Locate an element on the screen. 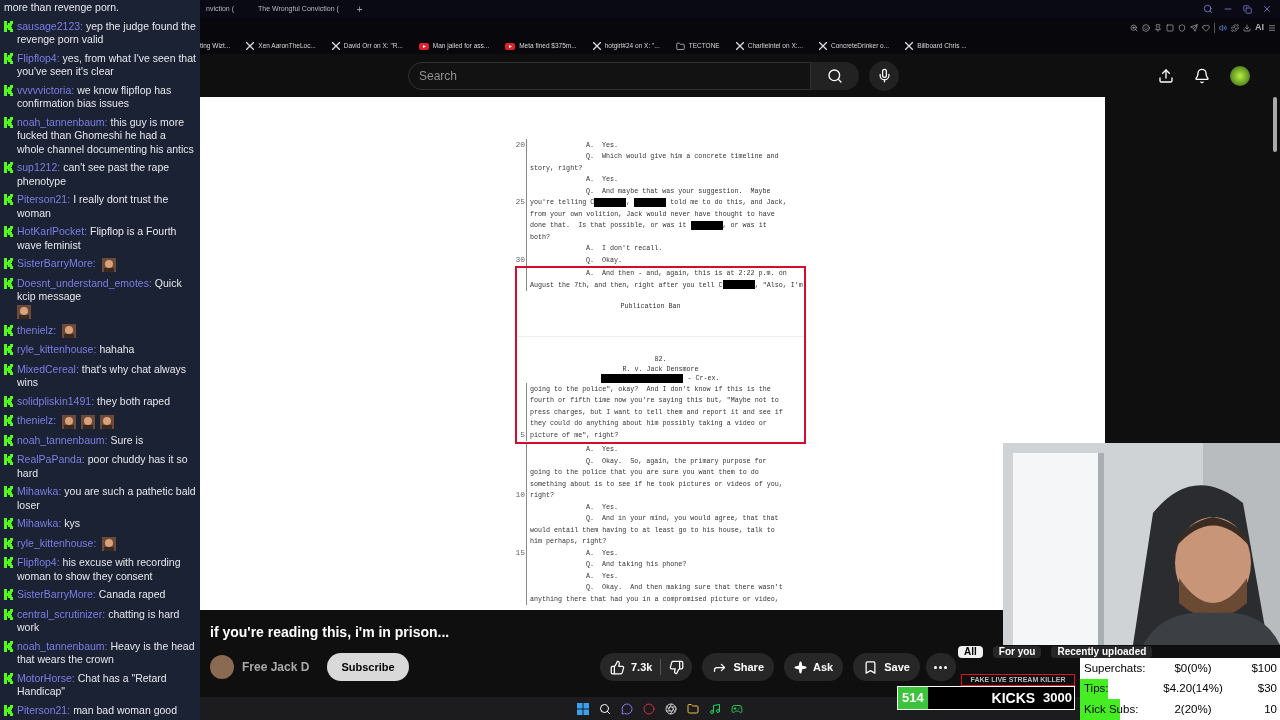 This screenshot has width=1280, height=720. save-button: Save is located at coordinates (886, 667).